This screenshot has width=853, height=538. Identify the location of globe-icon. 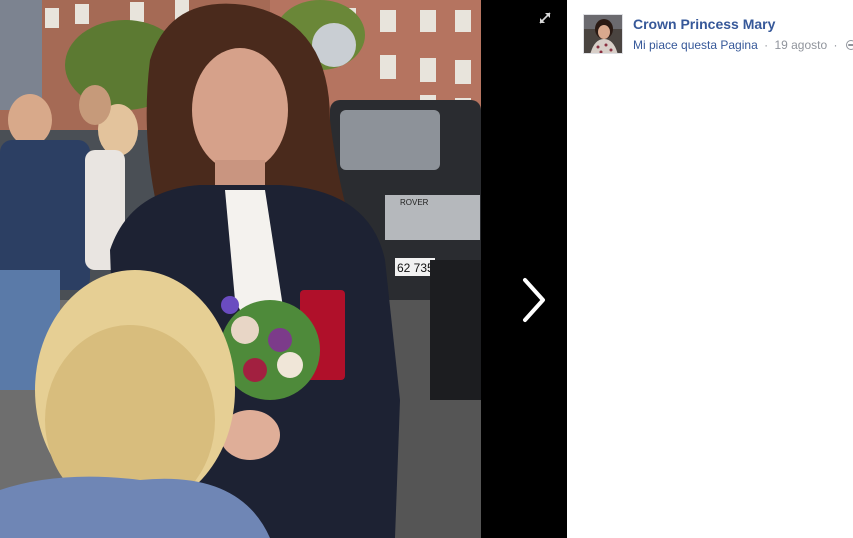
(849, 45).